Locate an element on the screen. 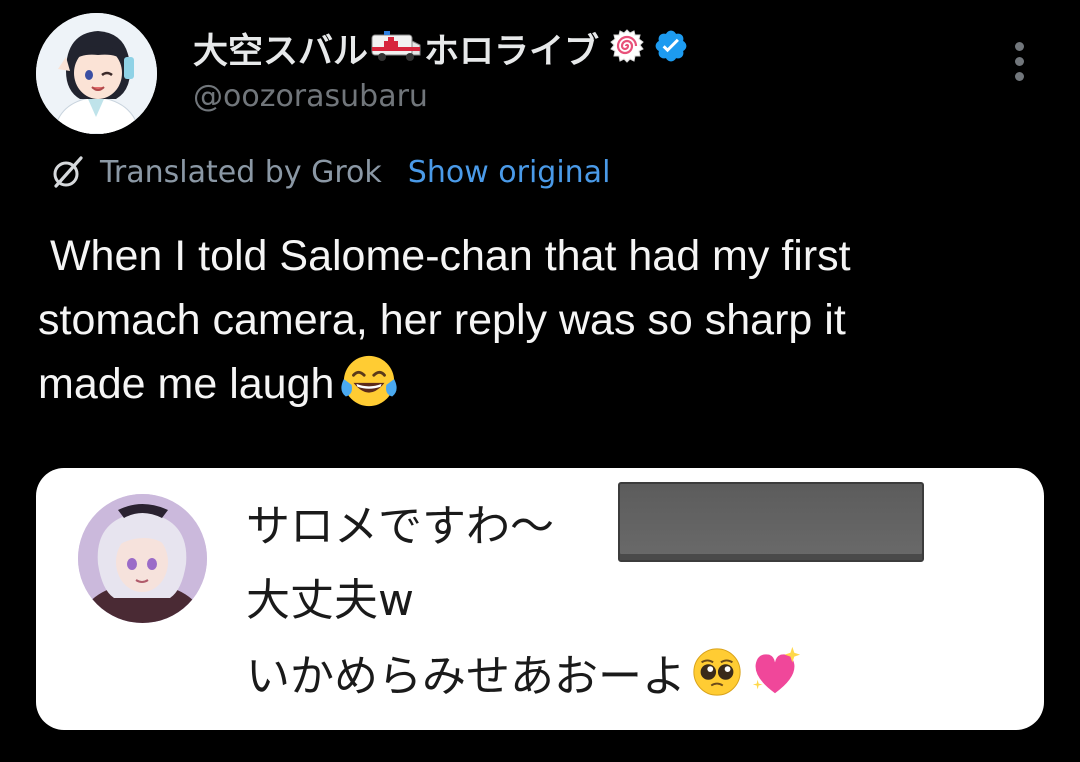 The image size is (1080, 762). message-line: 大丈夫w is located at coordinates (330, 600).